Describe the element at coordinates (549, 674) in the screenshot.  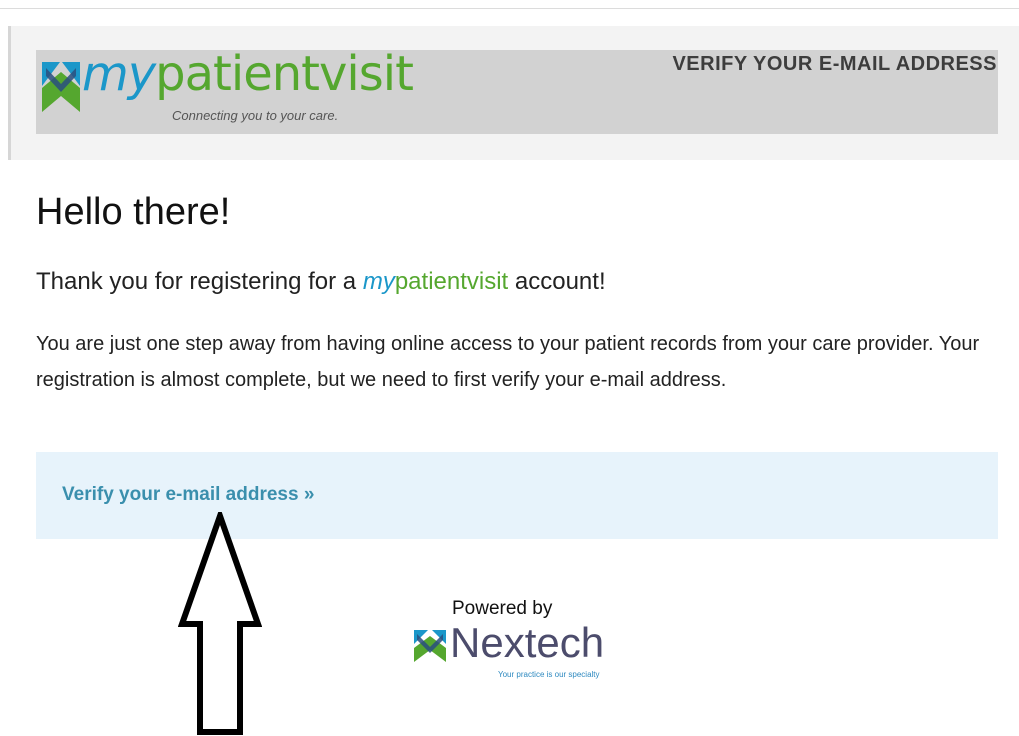
I see `nextech-tagline: Your practice is our specialty` at that location.